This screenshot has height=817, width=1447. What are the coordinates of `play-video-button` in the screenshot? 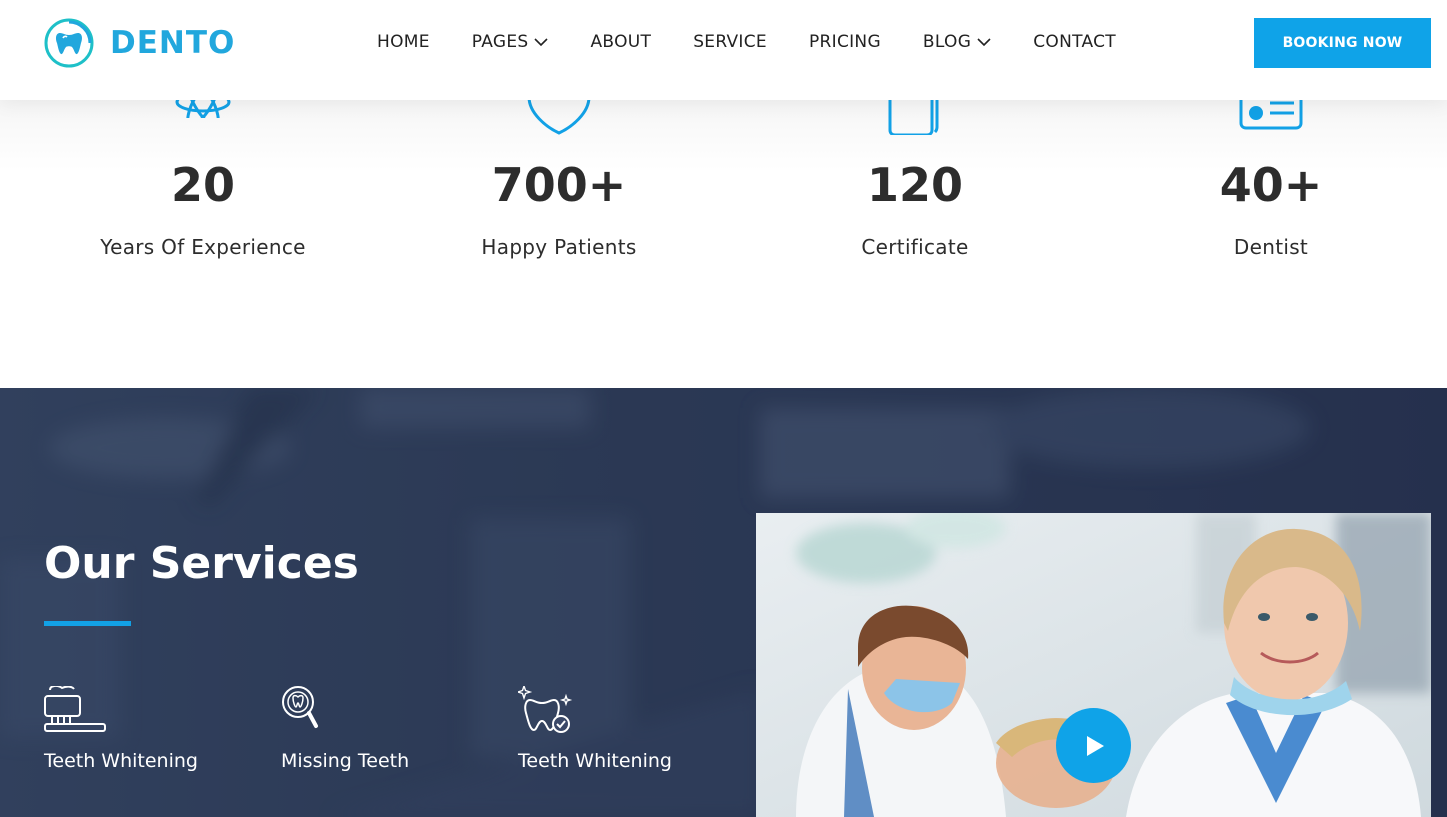 It's located at (1093, 745).